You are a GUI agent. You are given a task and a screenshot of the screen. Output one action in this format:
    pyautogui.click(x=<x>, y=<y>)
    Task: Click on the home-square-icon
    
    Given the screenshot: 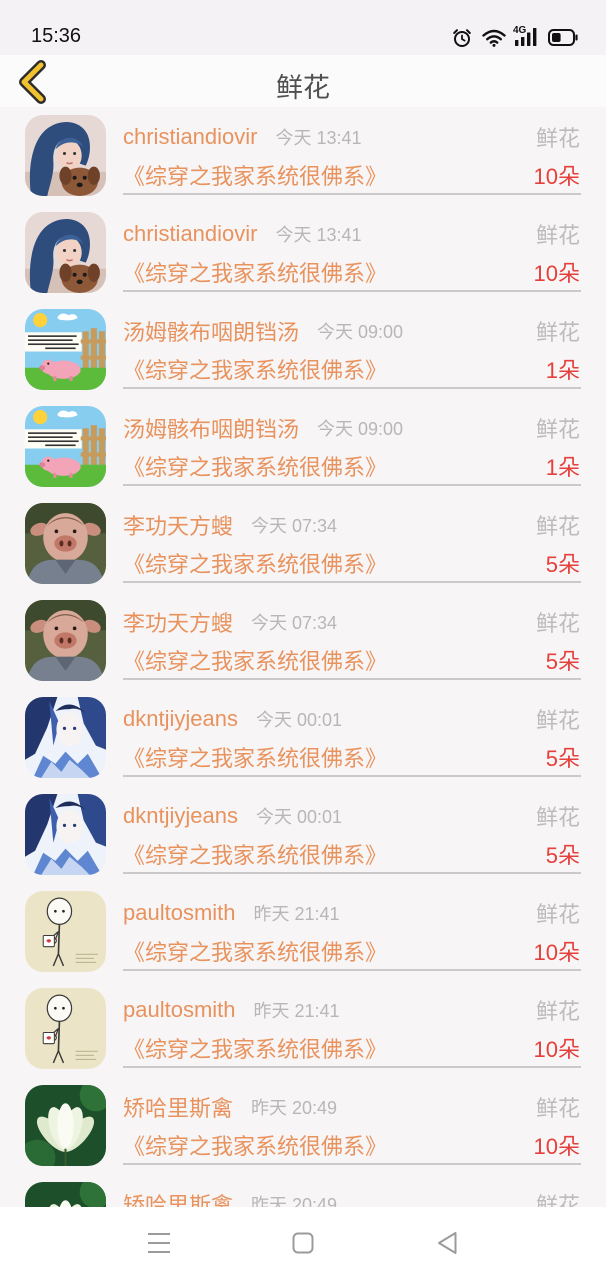 What is the action you would take?
    pyautogui.click(x=303, y=1243)
    